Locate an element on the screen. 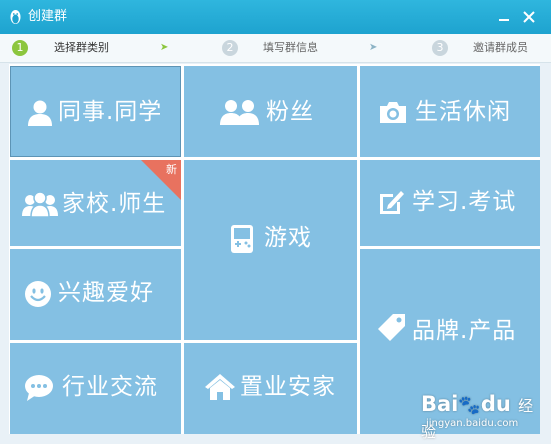 This screenshot has height=444, width=551. category-label: 生活休闲 is located at coordinates (463, 112).